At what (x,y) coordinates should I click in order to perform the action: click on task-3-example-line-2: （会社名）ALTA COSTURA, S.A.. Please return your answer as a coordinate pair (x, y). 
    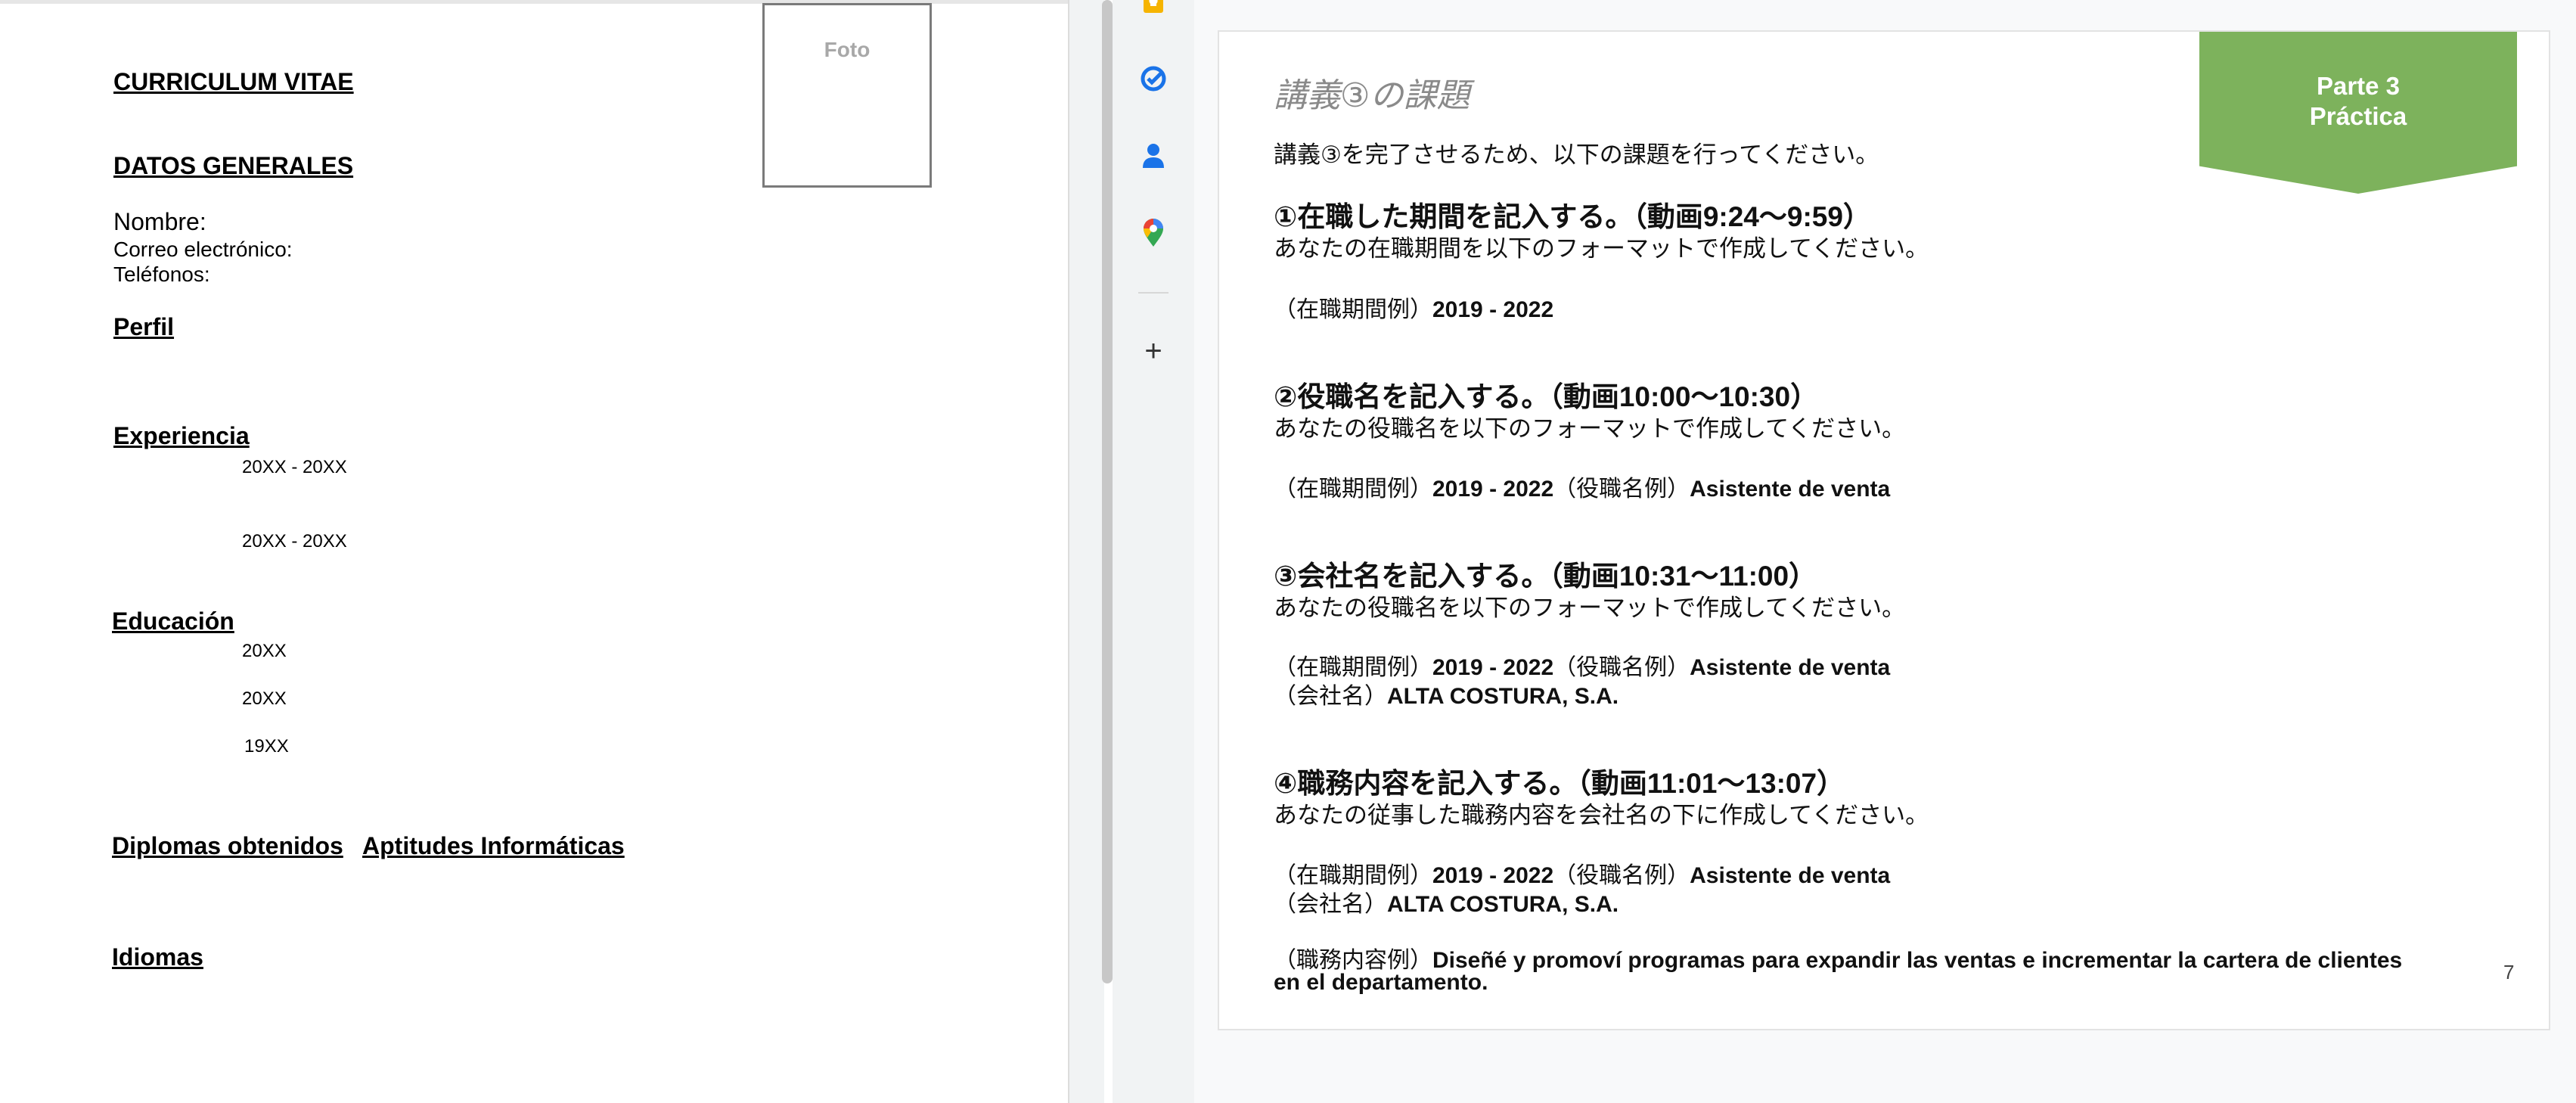
    Looking at the image, I should click on (1446, 693).